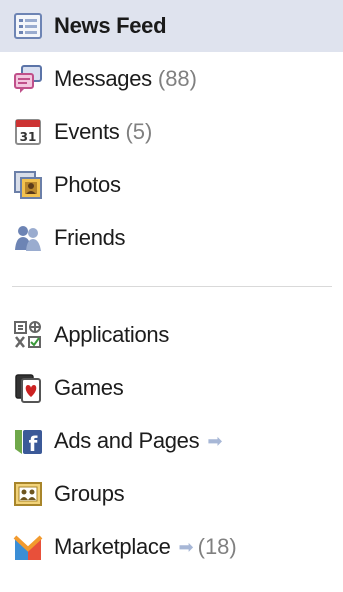 This screenshot has width=343, height=592. I want to click on nav-item-groups: Groups, so click(171, 494).